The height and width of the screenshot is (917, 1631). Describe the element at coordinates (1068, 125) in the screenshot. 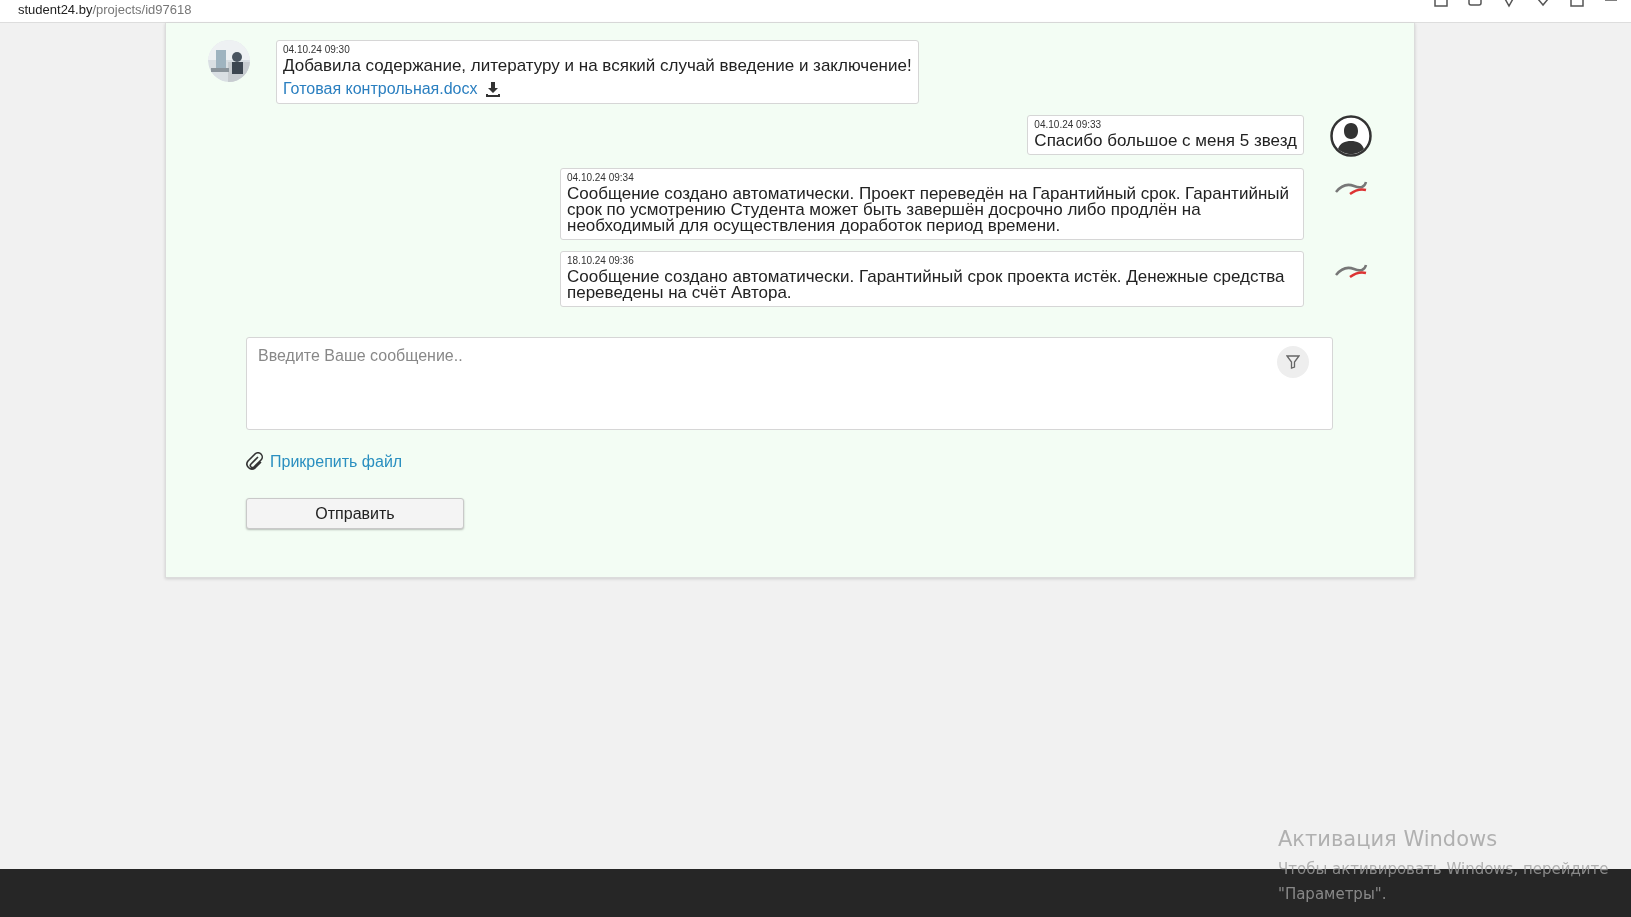

I see `message-time: 04.10.24 09:33` at that location.